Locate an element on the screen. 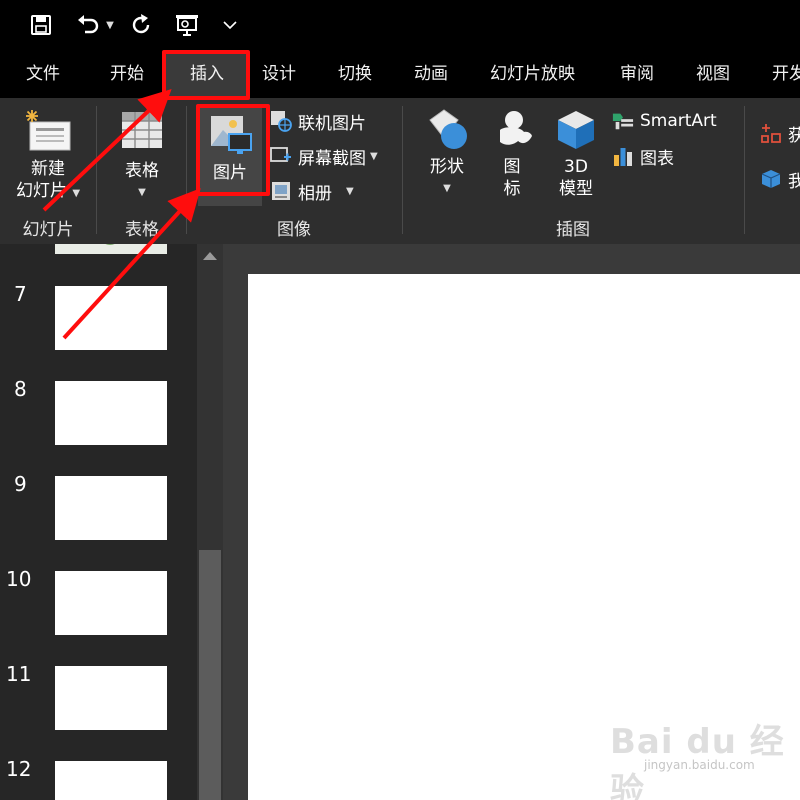 The width and height of the screenshot is (800, 800). slide-number: 12 is located at coordinates (19, 769).